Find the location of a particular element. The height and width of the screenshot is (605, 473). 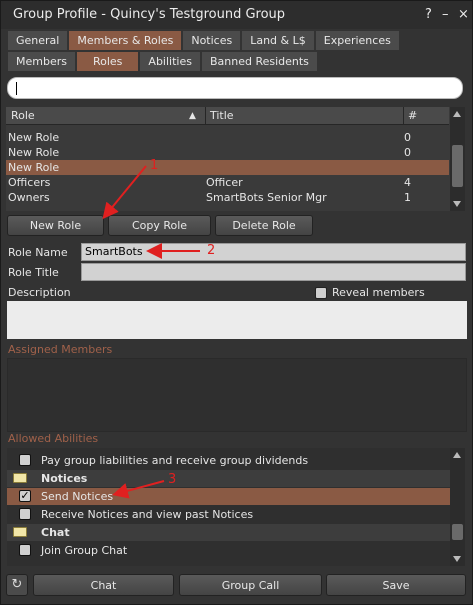

reveal-members-checkbox is located at coordinates (321, 293).